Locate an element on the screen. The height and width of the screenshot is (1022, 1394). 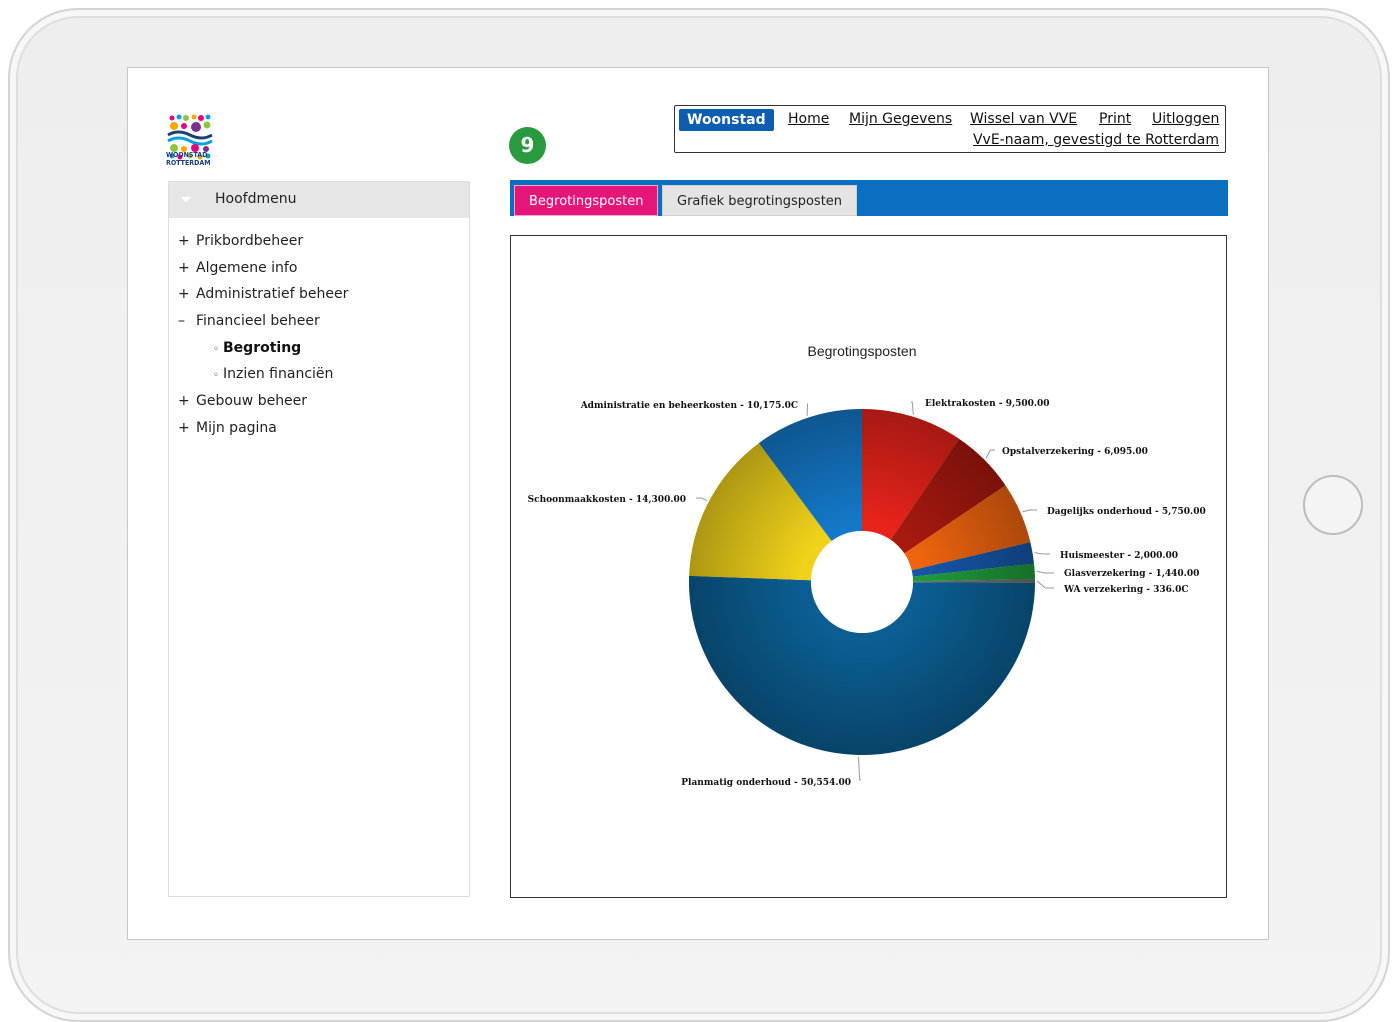
menu-item-prikbordbeheer: + Prikbordbeheer is located at coordinates (319, 241).